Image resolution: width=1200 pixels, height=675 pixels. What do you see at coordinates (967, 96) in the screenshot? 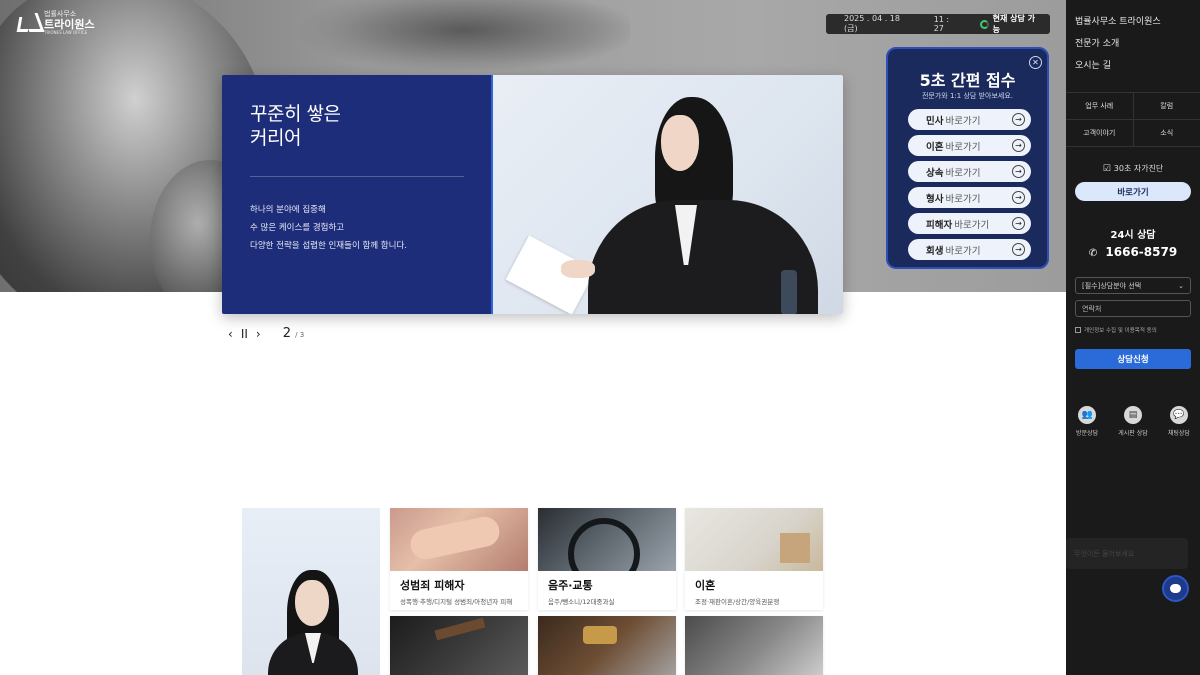
I see `quick-subtitle: 전문가와 1:1 상담 받아보세요.` at bounding box center [967, 96].